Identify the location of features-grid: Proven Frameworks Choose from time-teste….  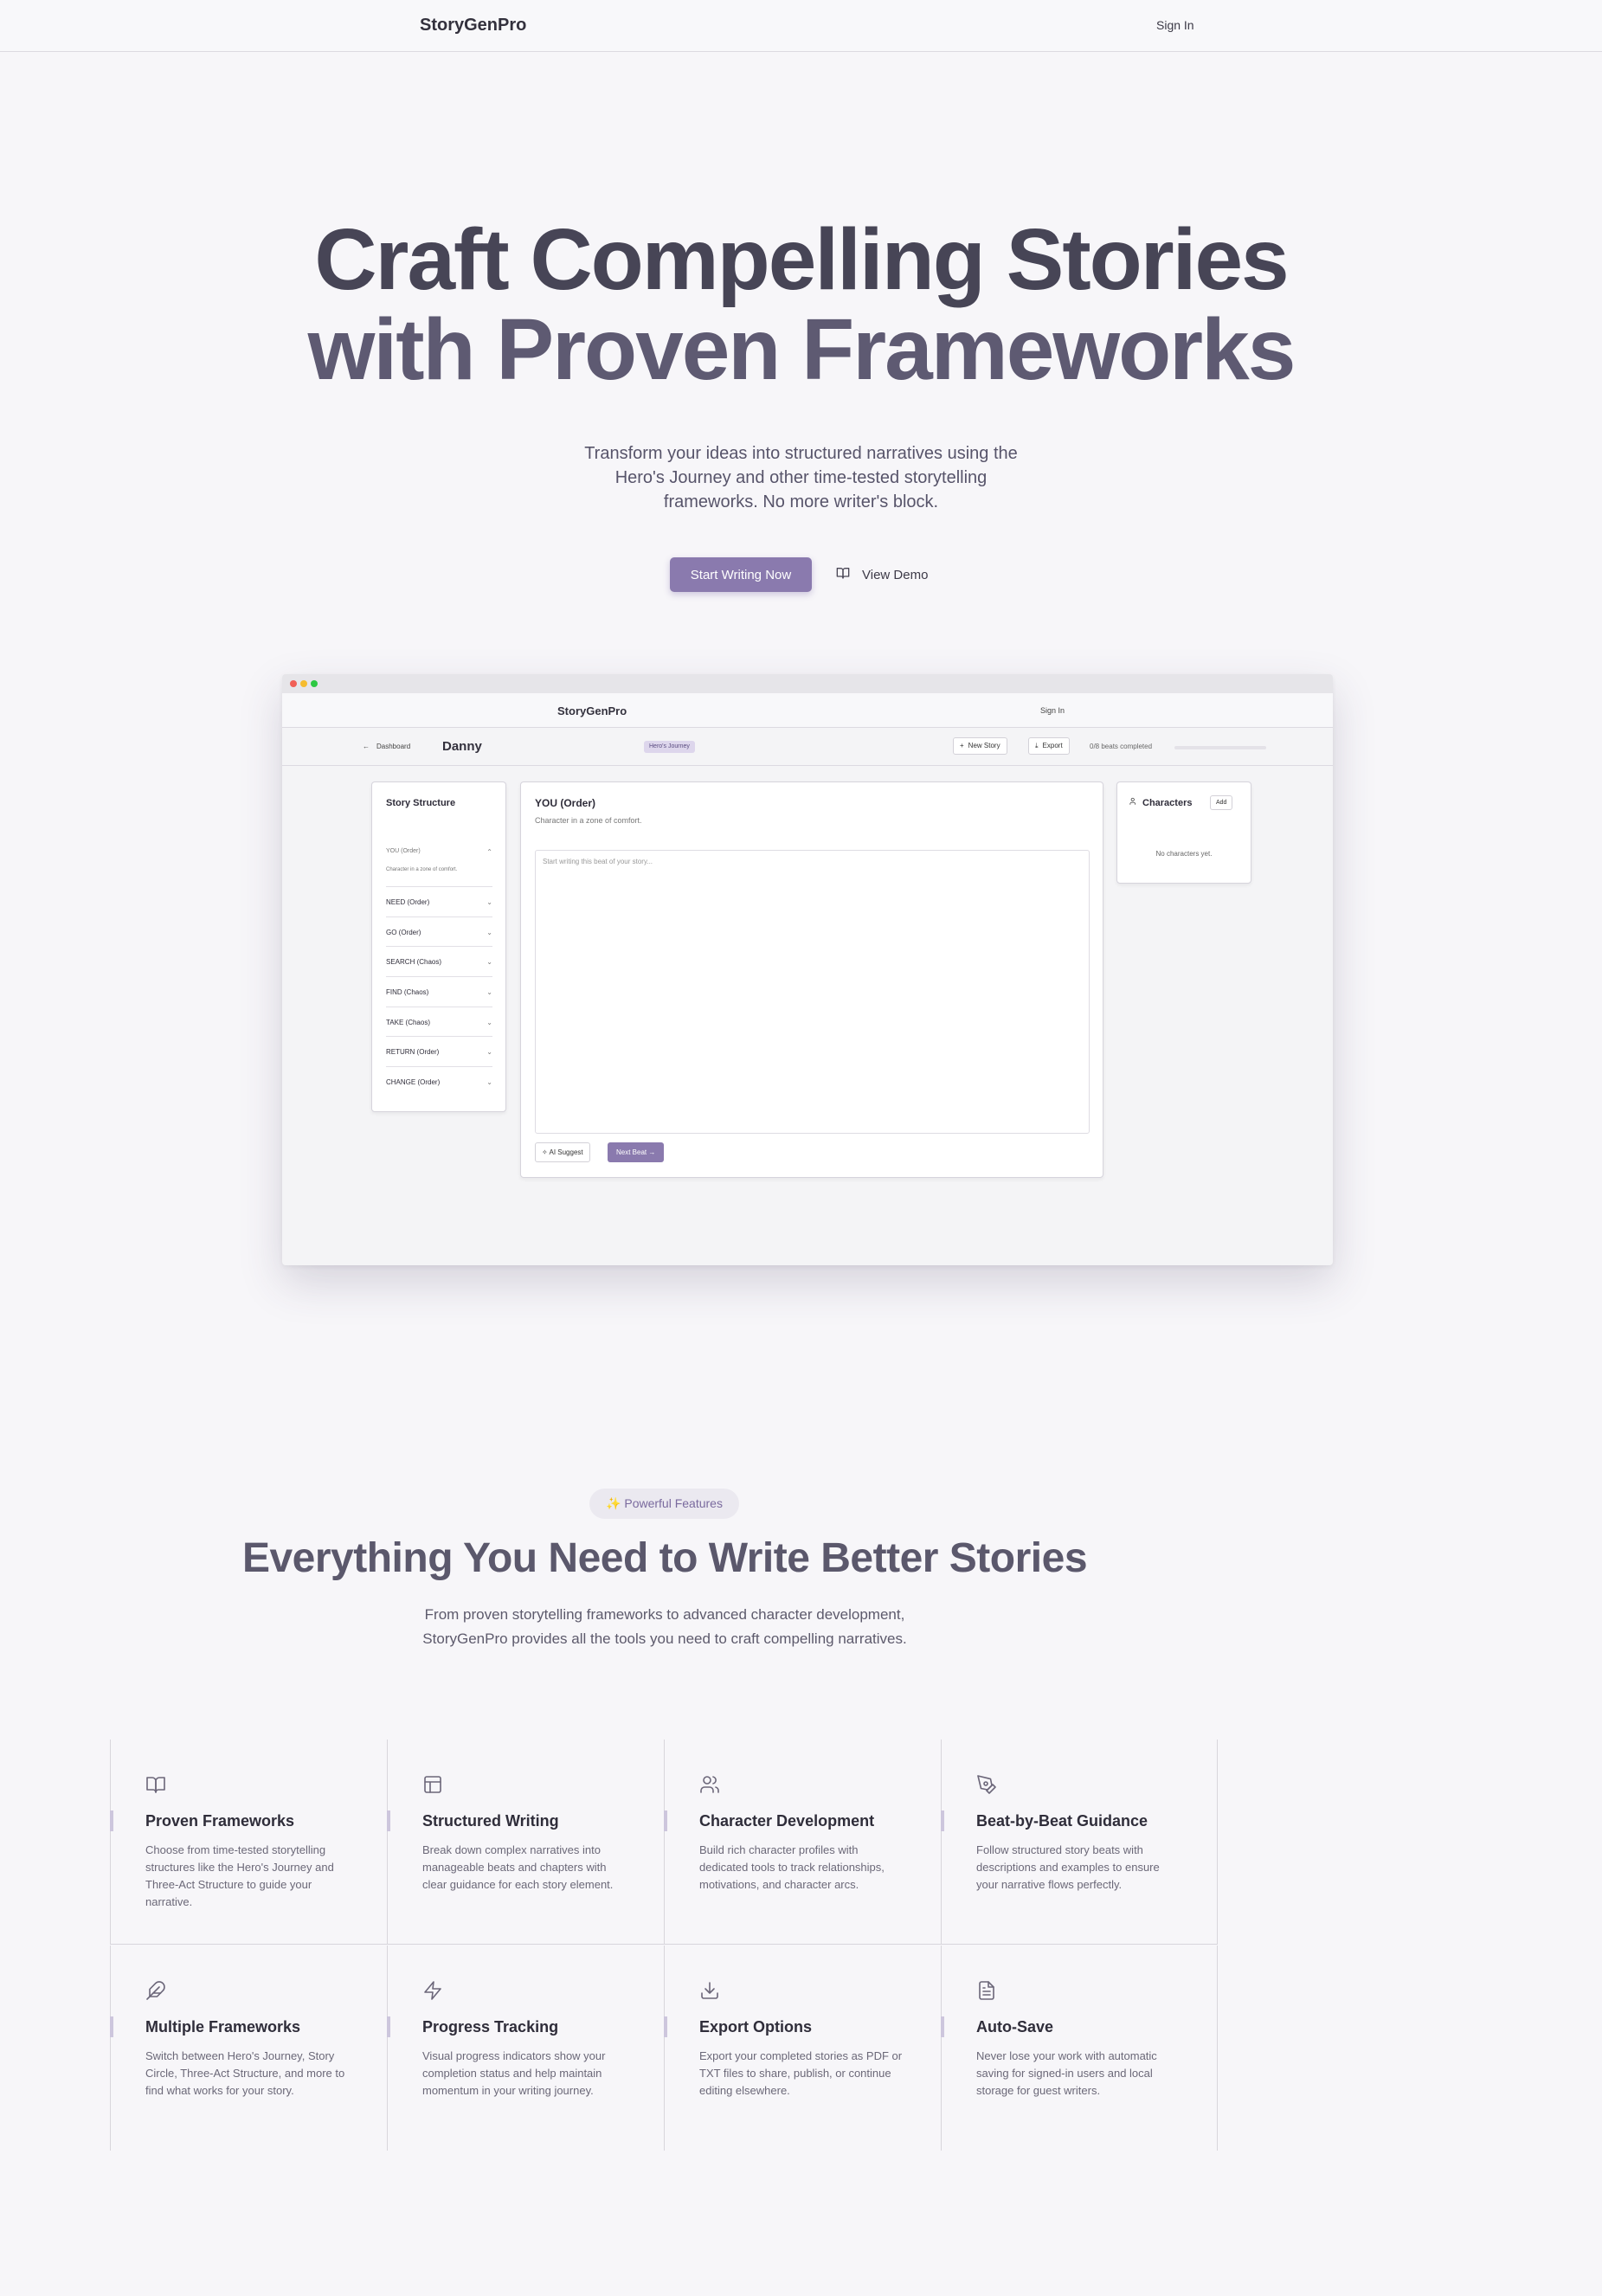
(665, 1945).